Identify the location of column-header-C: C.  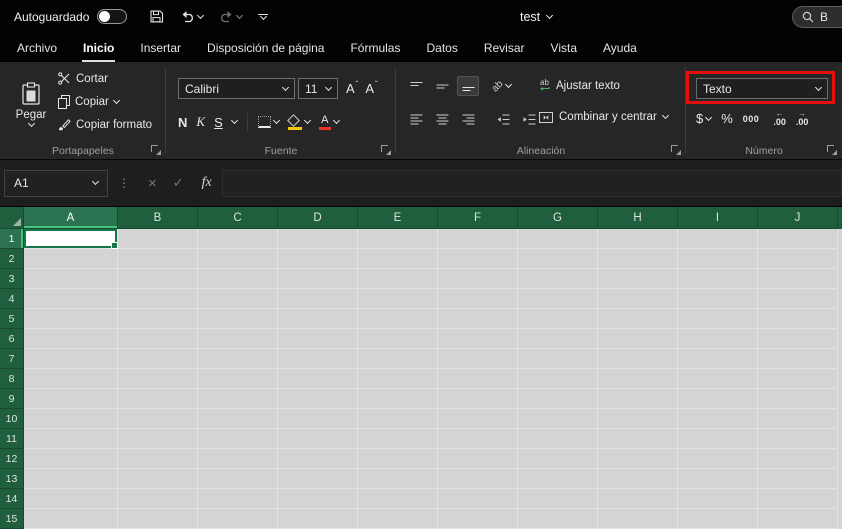
(238, 218).